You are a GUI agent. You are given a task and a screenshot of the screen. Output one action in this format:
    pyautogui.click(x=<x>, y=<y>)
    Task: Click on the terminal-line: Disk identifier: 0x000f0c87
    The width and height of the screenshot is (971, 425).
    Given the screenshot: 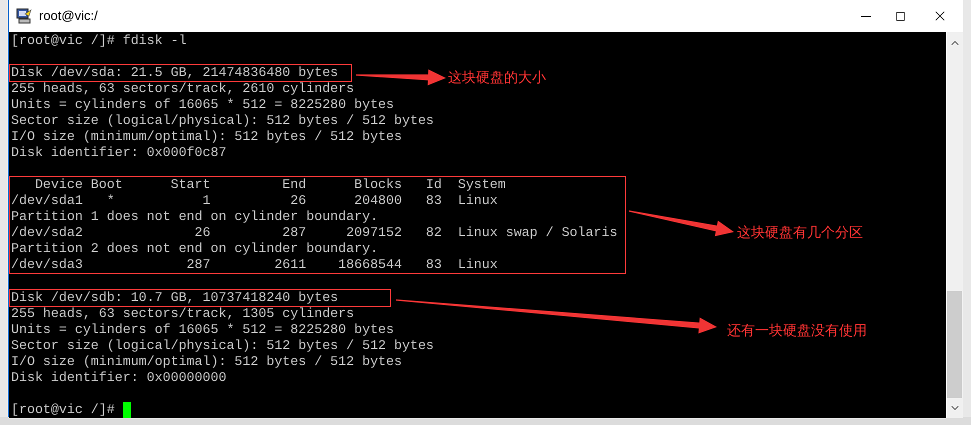 What is the action you would take?
    pyautogui.click(x=118, y=153)
    